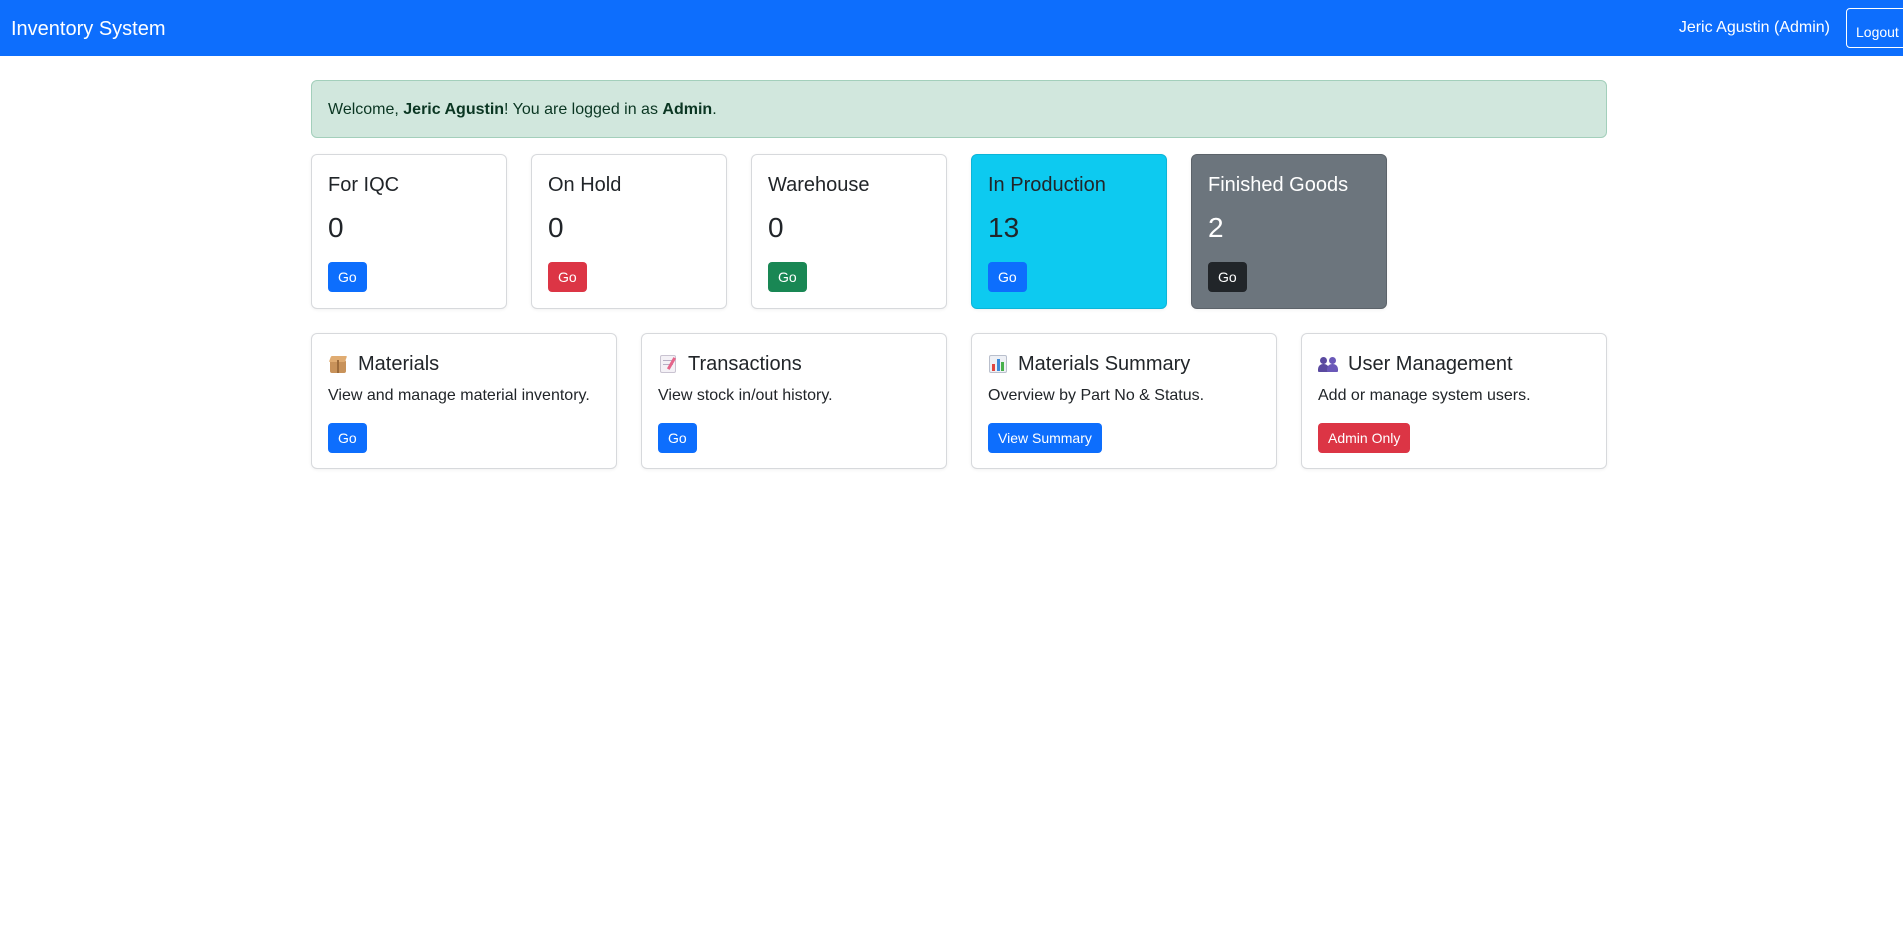 The image size is (1903, 941). I want to click on stat-title: Warehouse, so click(819, 185).